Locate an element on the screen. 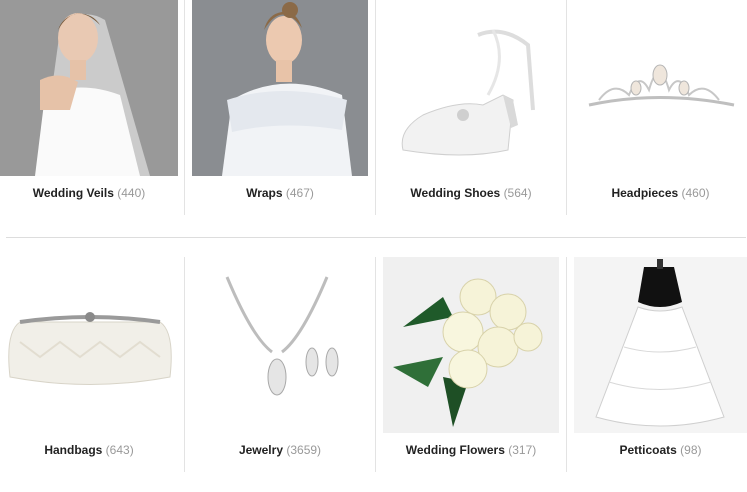 The image size is (747, 492). wedding-shoes-caption: Wedding Shoes (564) is located at coordinates (471, 193).